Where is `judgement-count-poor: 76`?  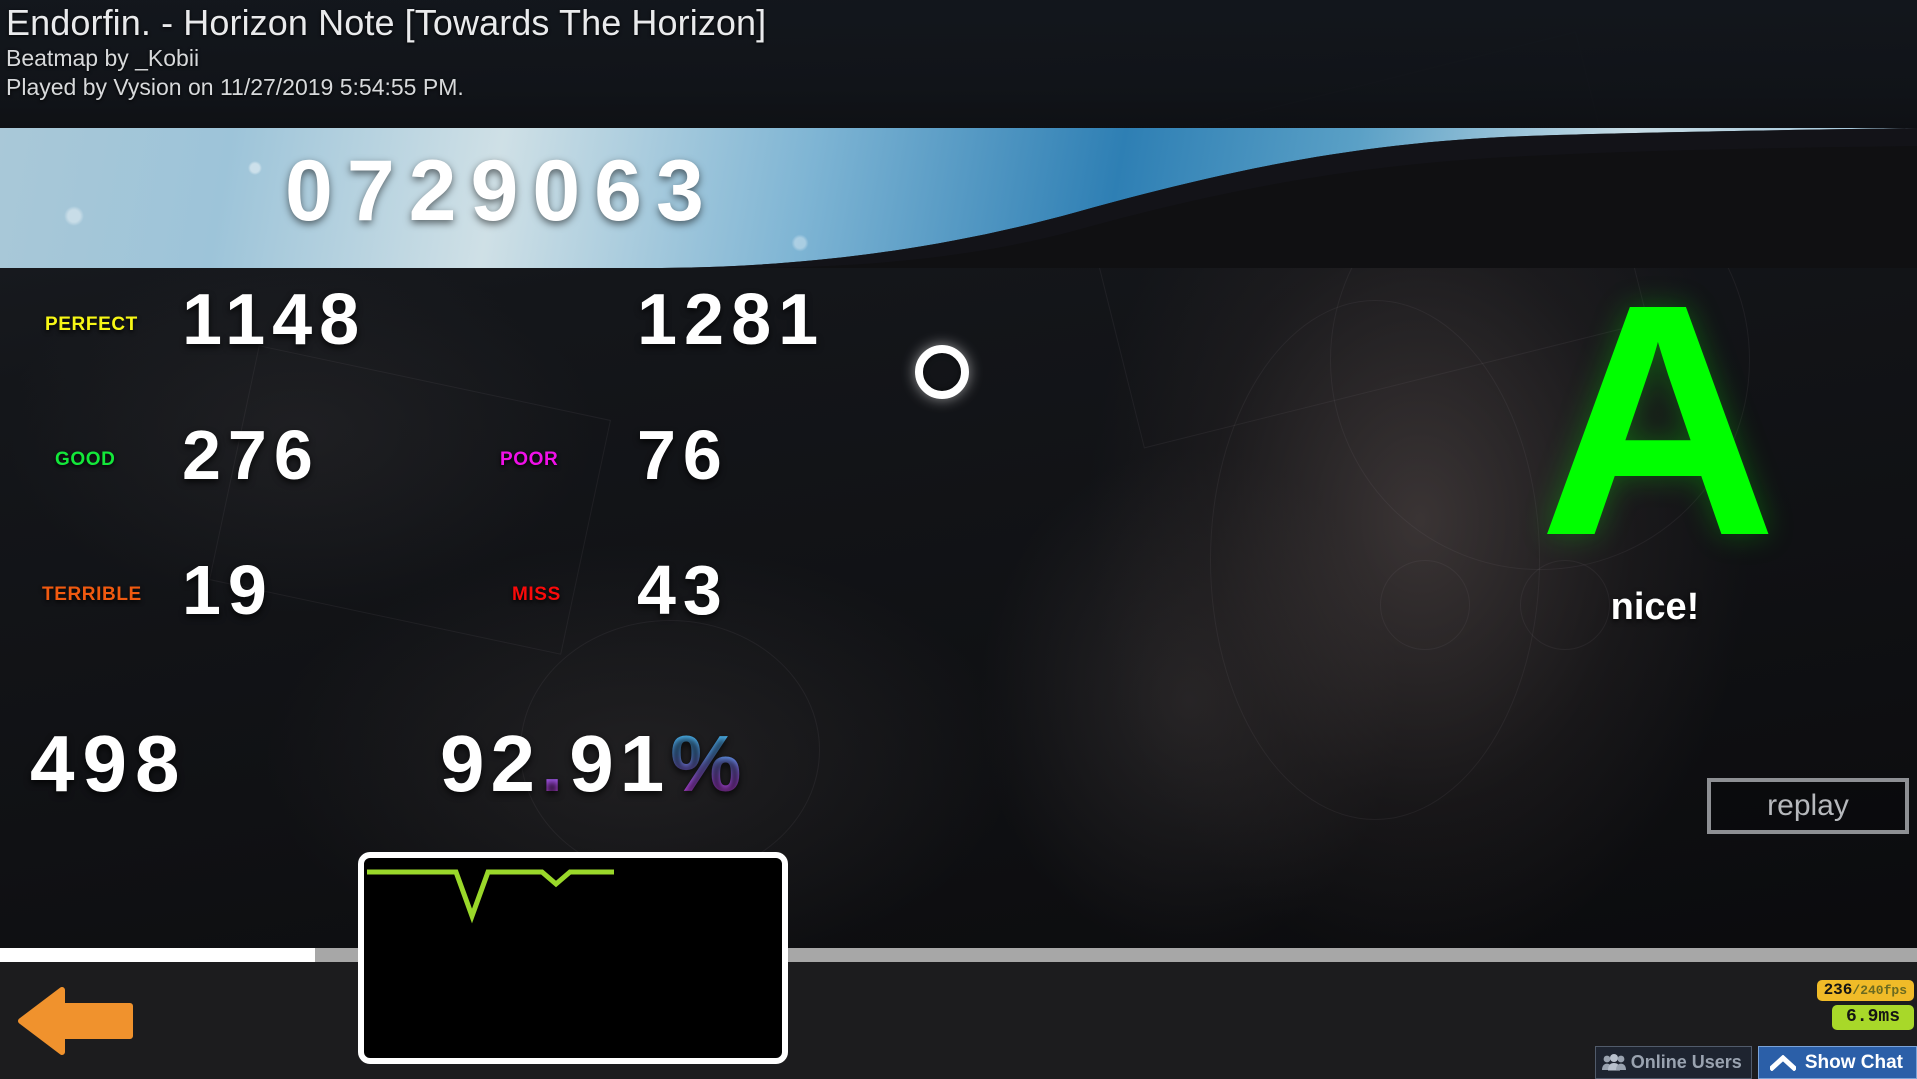
judgement-count-poor: 76 is located at coordinates (683, 455).